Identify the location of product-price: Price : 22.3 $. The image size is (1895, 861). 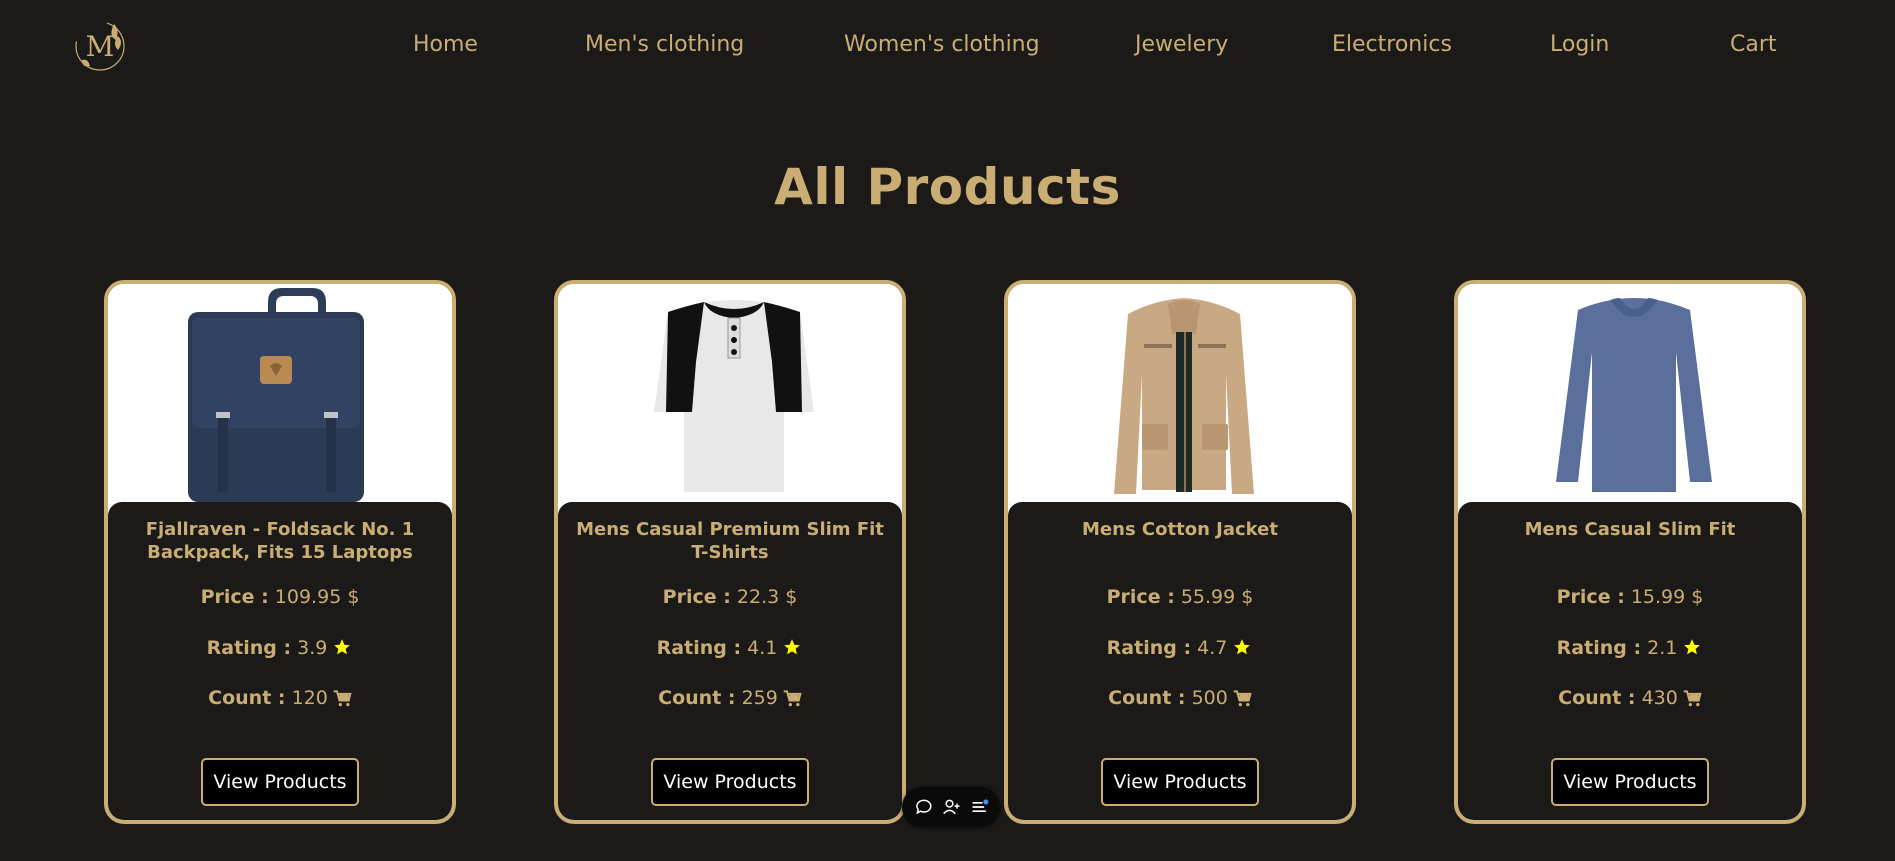
(730, 597).